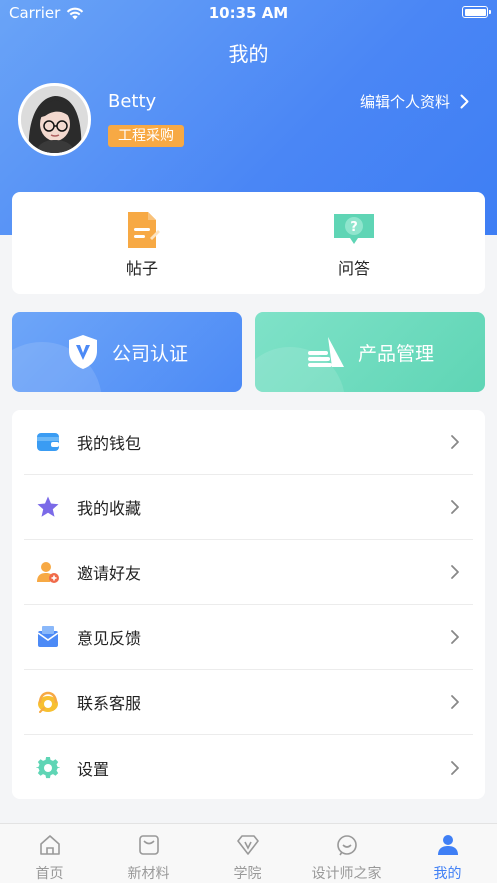 This screenshot has height=883, width=497. Describe the element at coordinates (48, 702) in the screenshot. I see `headset-icon` at that location.